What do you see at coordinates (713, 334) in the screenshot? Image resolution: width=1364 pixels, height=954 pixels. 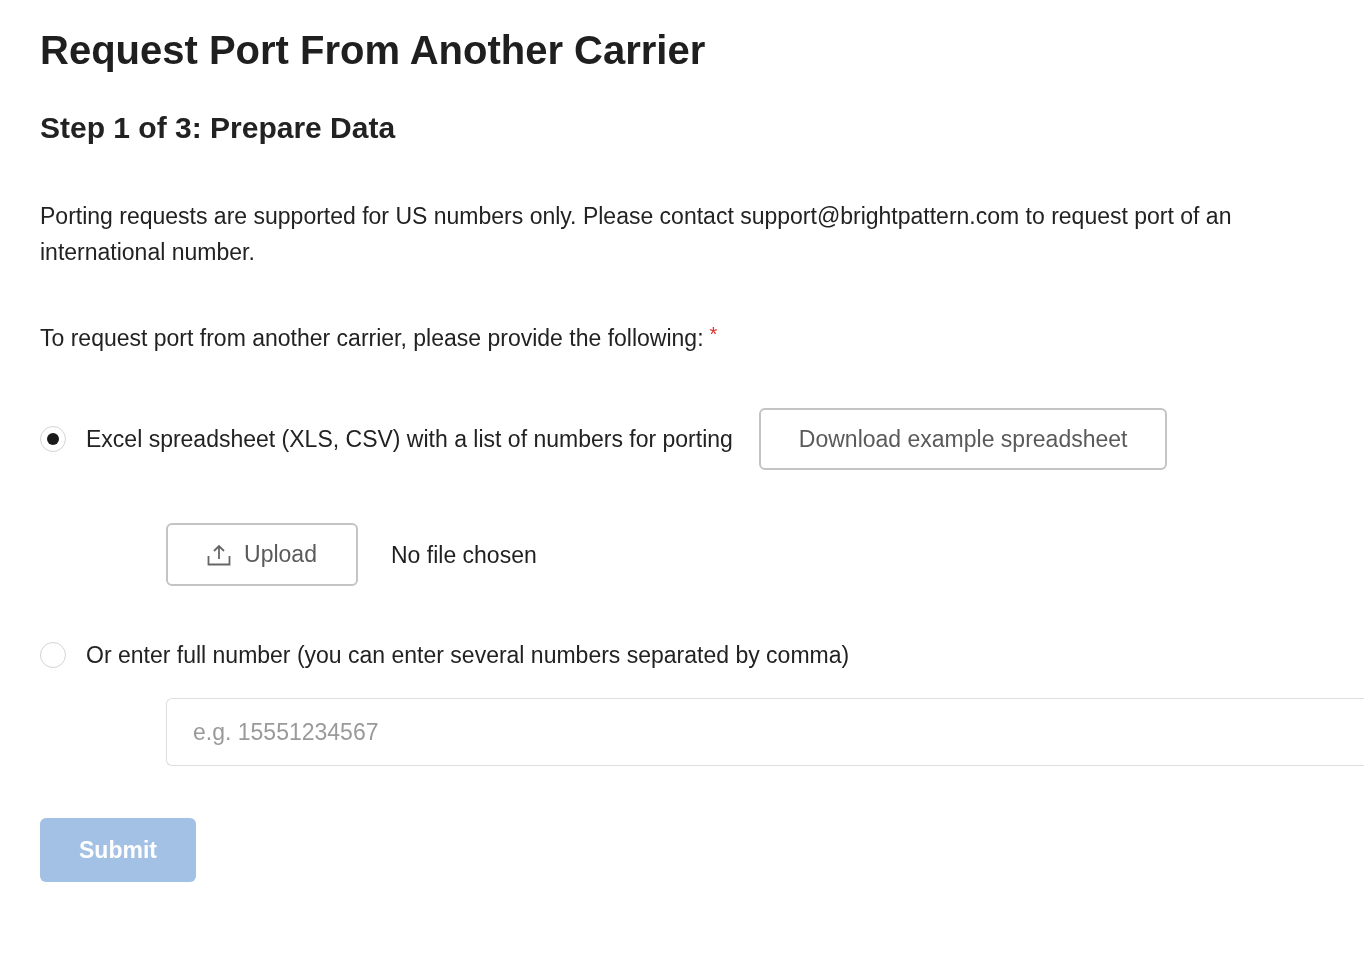 I see `required-mark: *` at bounding box center [713, 334].